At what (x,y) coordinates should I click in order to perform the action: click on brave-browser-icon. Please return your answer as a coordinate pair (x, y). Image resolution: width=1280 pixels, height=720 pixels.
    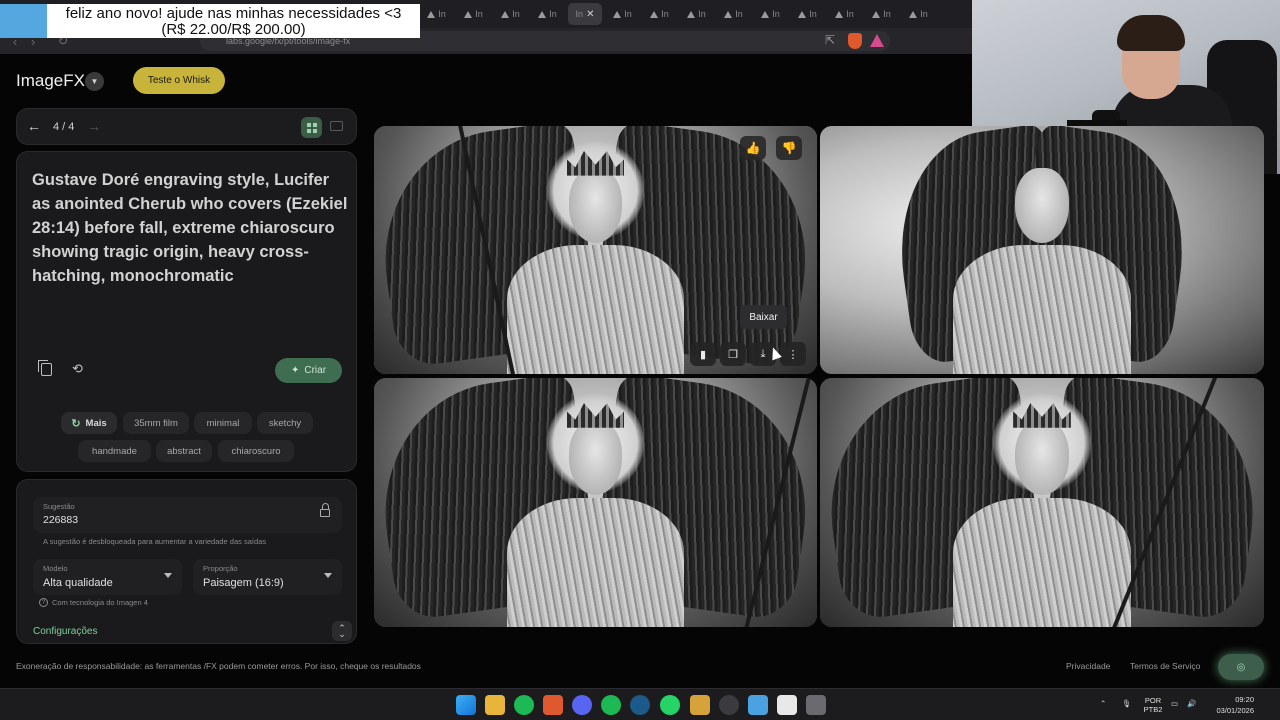
    Looking at the image, I should click on (553, 705).